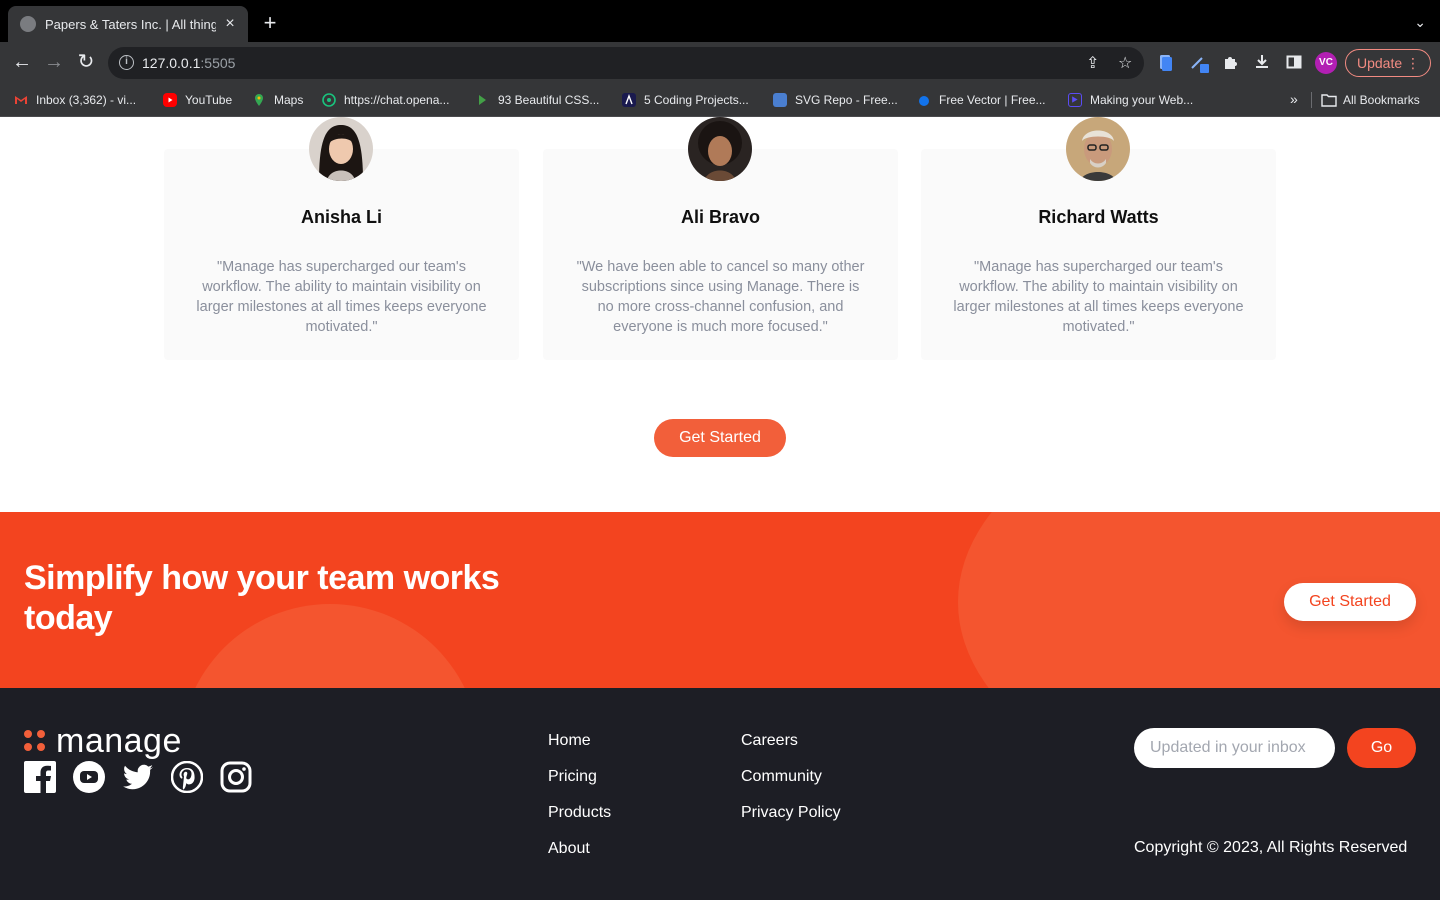 The height and width of the screenshot is (900, 1440). Describe the element at coordinates (230, 24) in the screenshot. I see `close-tab-icon: ×` at that location.